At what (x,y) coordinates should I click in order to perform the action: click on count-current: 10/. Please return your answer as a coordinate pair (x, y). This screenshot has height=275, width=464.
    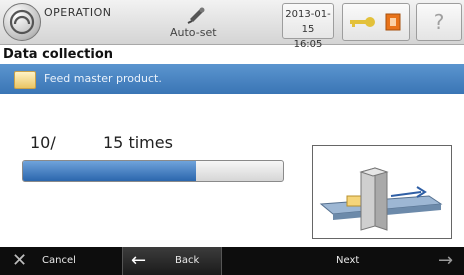
    Looking at the image, I should click on (43, 142).